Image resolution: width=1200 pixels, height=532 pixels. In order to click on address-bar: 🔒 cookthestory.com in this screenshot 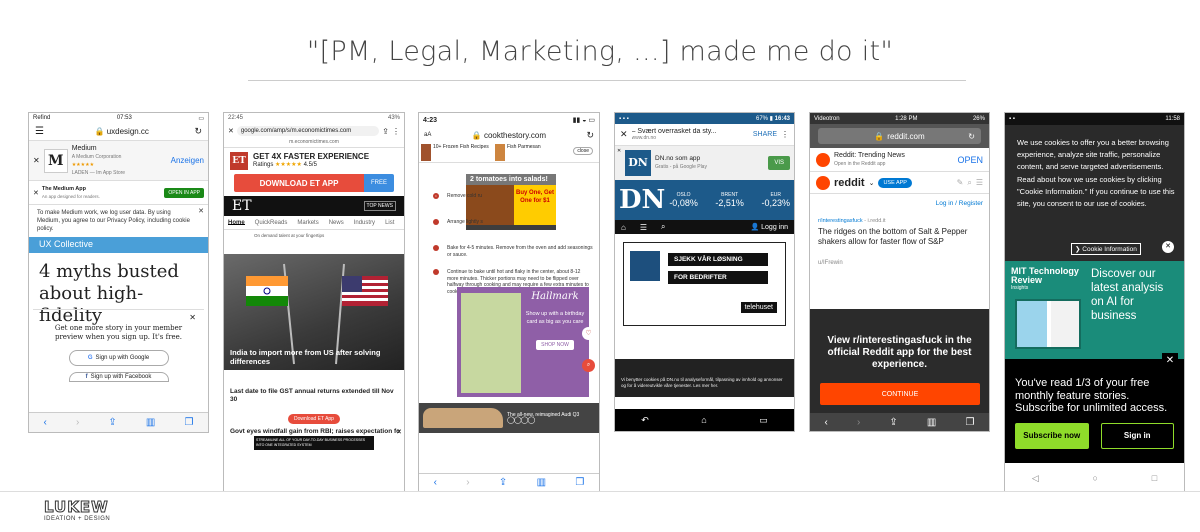, I will do `click(508, 135)`.